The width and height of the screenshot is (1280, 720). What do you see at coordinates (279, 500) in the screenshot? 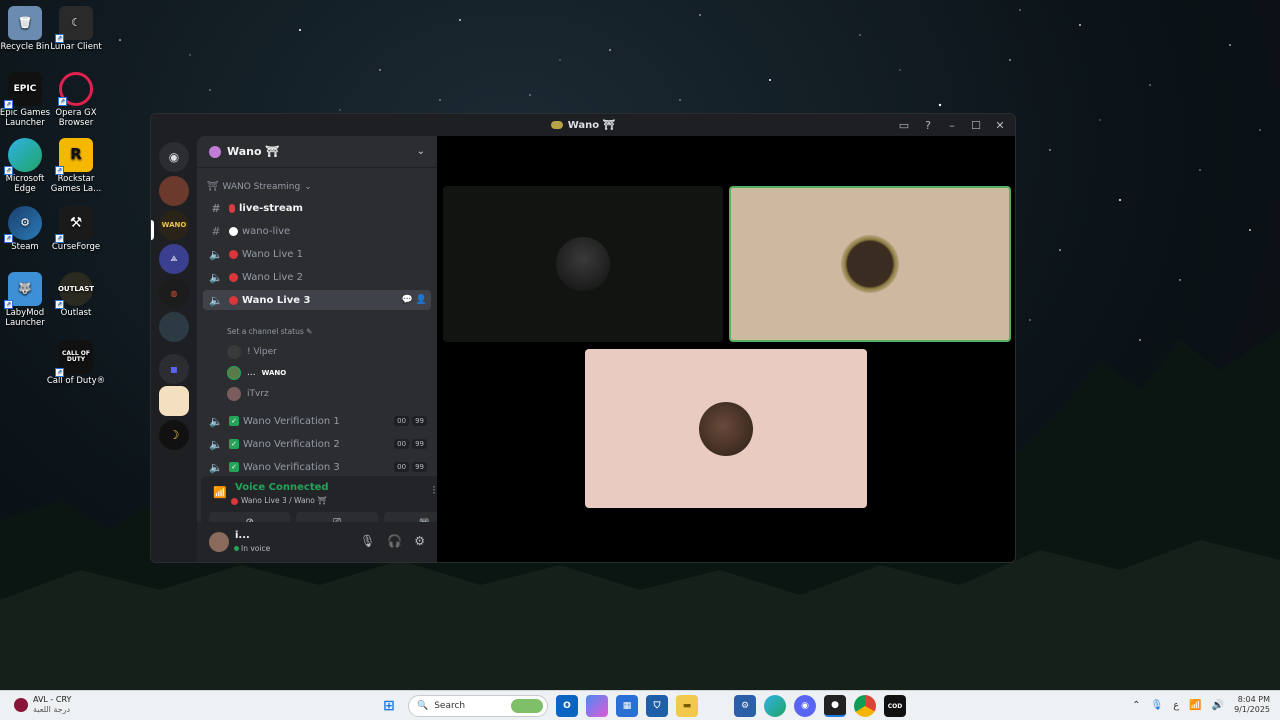
I see `voice-channel-link: Wano Live 3 / Wano ⛩` at bounding box center [279, 500].